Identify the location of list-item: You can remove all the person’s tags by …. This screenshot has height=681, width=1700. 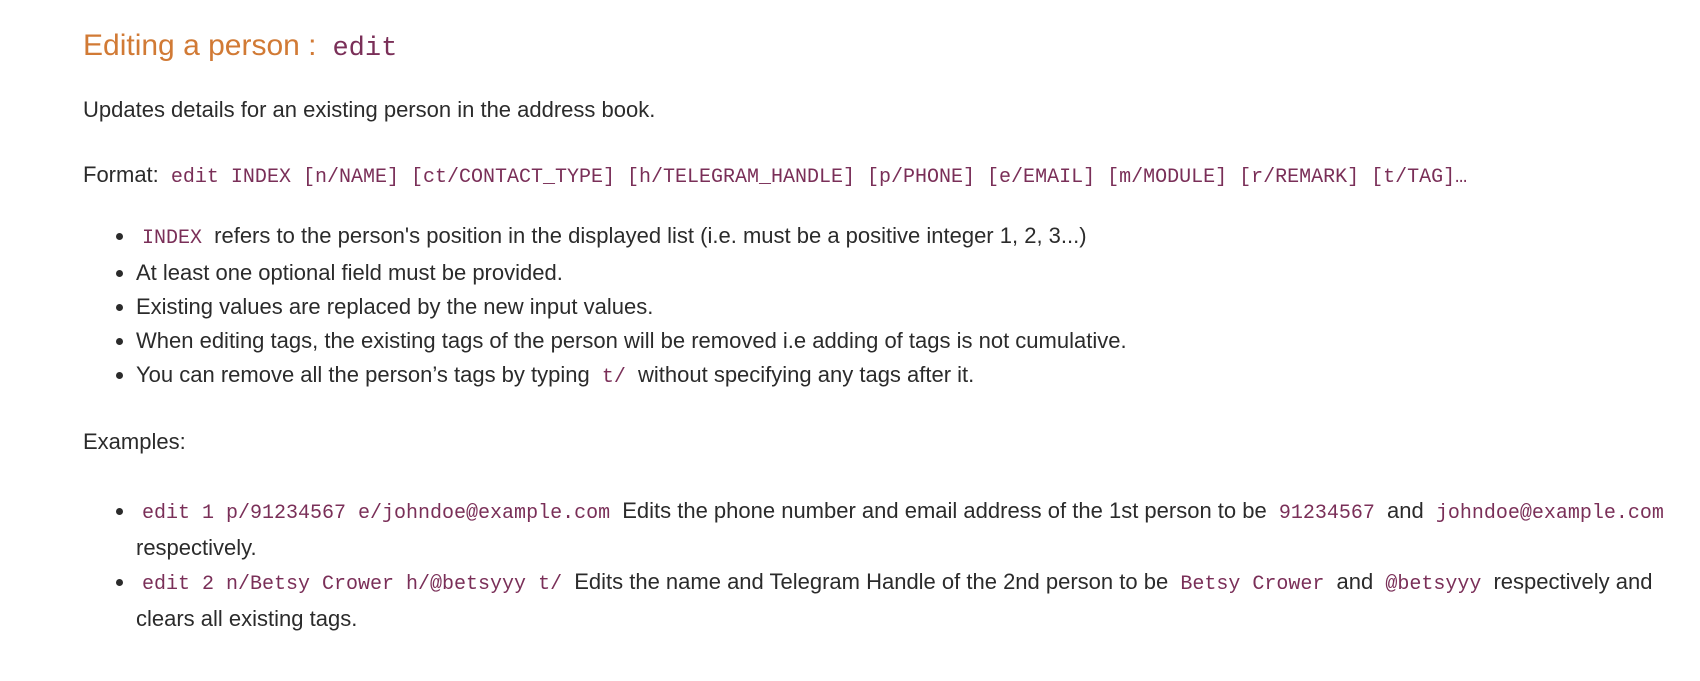
(909, 376).